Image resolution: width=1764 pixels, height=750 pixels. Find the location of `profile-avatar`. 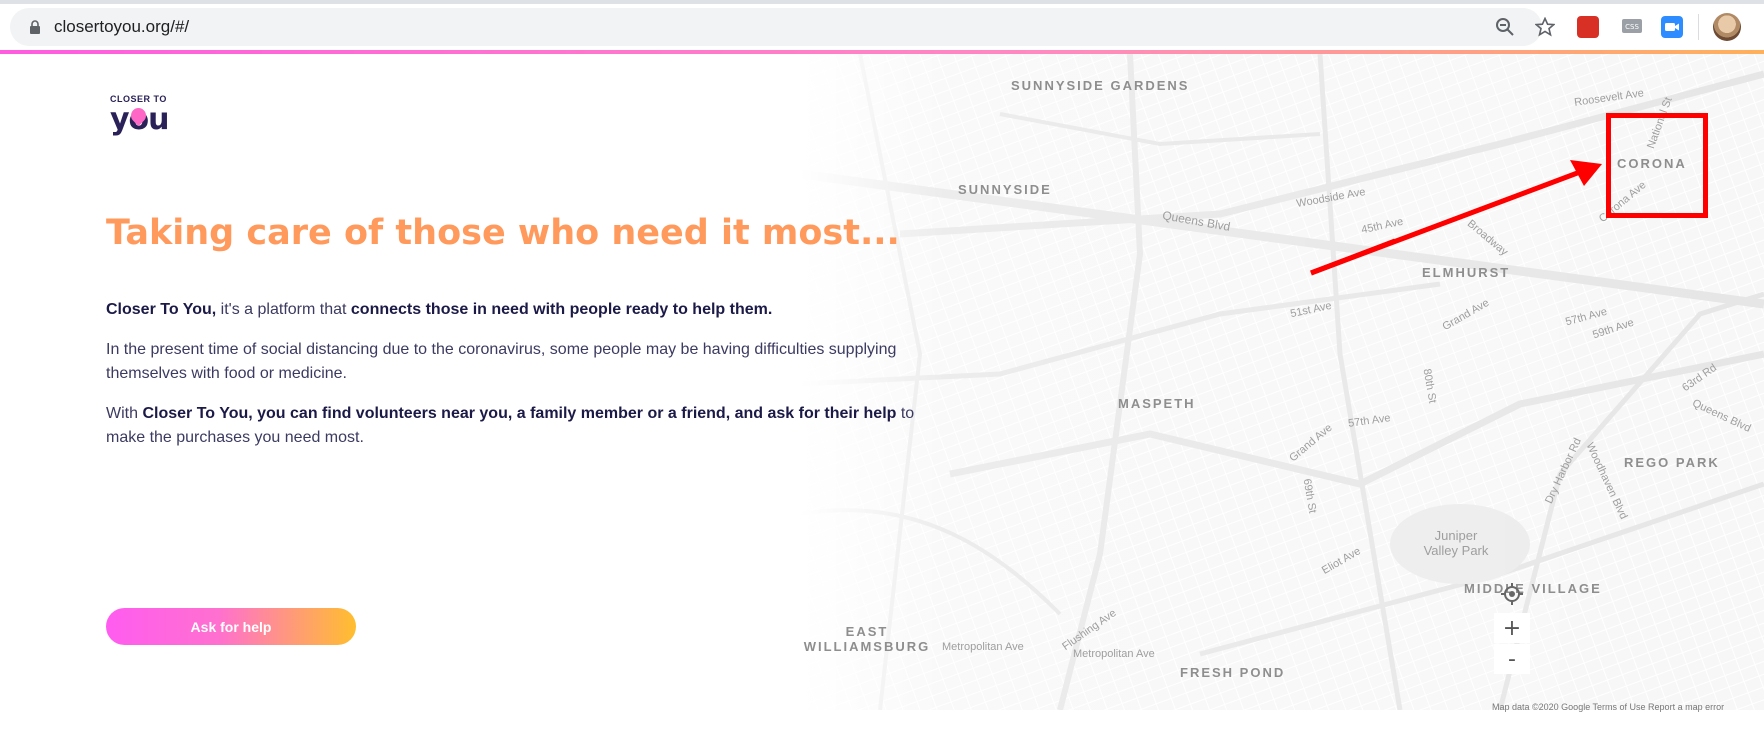

profile-avatar is located at coordinates (1727, 27).